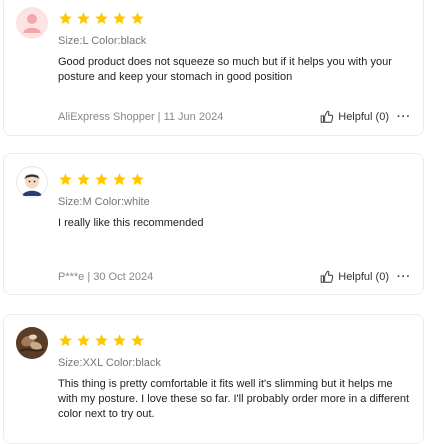  I want to click on cartoon-avatar-icon, so click(32, 182).